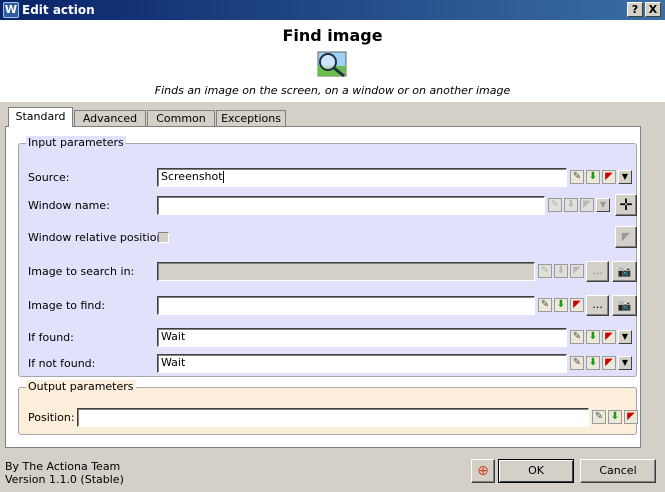  I want to click on version-text: Version 1.1.0 (Stable), so click(64, 479).